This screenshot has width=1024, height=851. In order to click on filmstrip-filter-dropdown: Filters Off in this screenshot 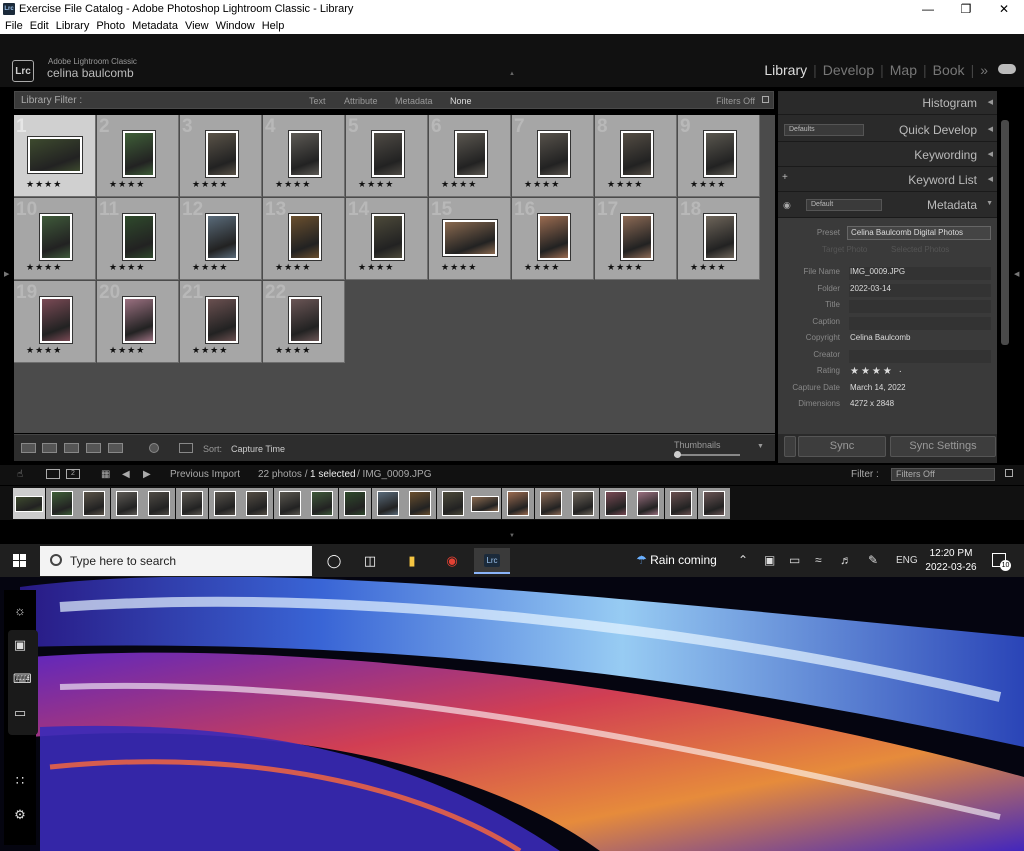, I will do `click(943, 474)`.